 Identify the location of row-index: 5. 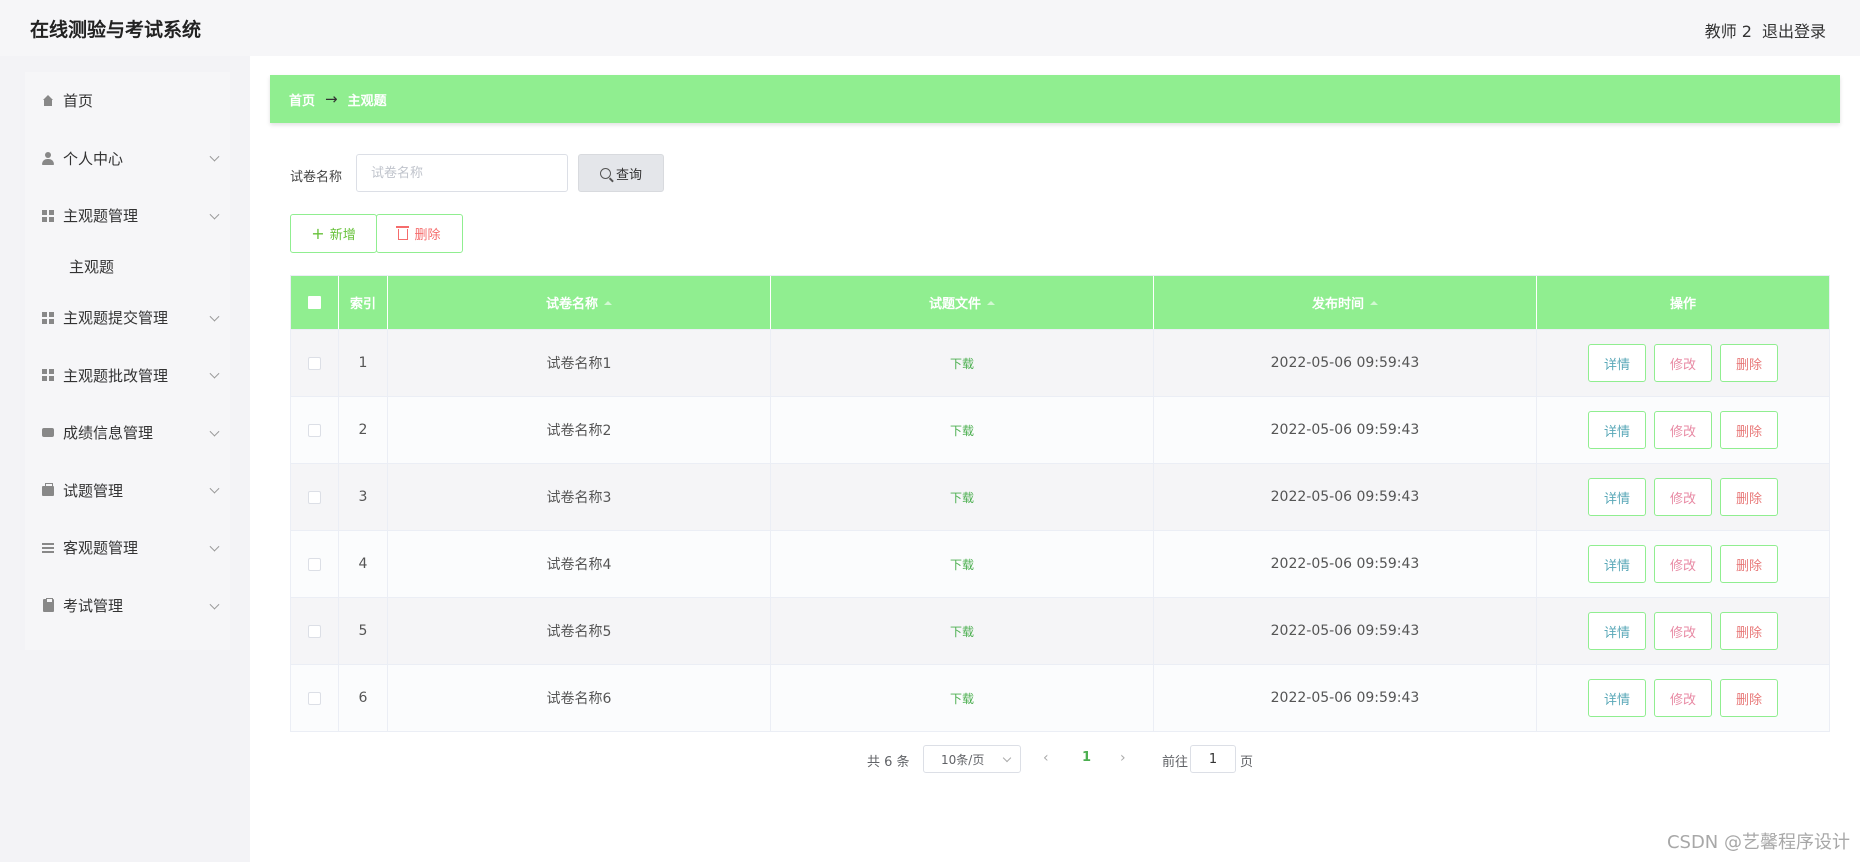
(363, 631).